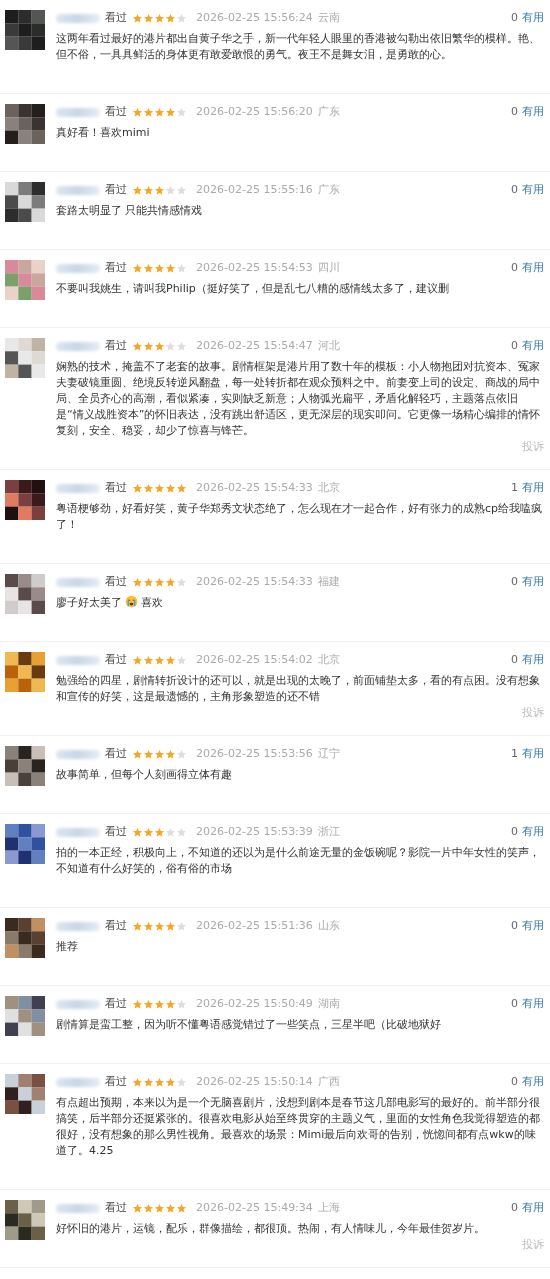  What do you see at coordinates (254, 832) in the screenshot?
I see `comment-time: 2026-02-25 15:53:39` at bounding box center [254, 832].